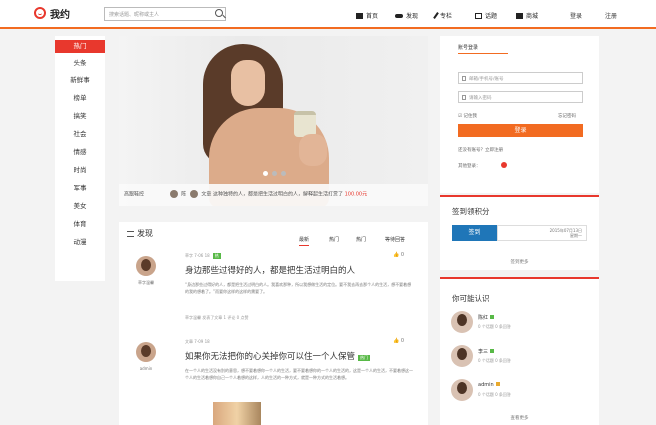 The height and width of the screenshot is (425, 656). Describe the element at coordinates (520, 130) in the screenshot. I see `login-button: 登录` at that location.